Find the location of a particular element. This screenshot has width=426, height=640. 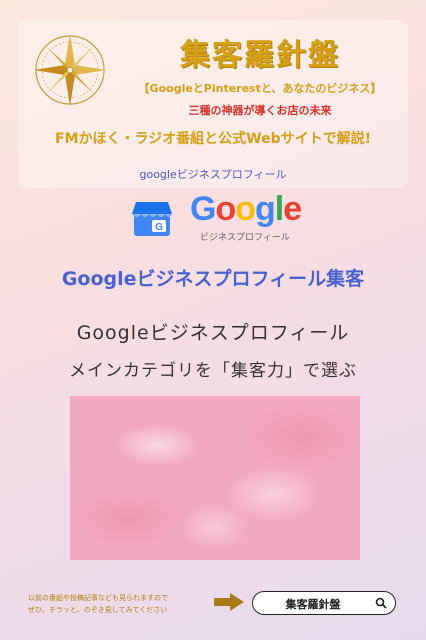

store-icon: G is located at coordinates (152, 219).